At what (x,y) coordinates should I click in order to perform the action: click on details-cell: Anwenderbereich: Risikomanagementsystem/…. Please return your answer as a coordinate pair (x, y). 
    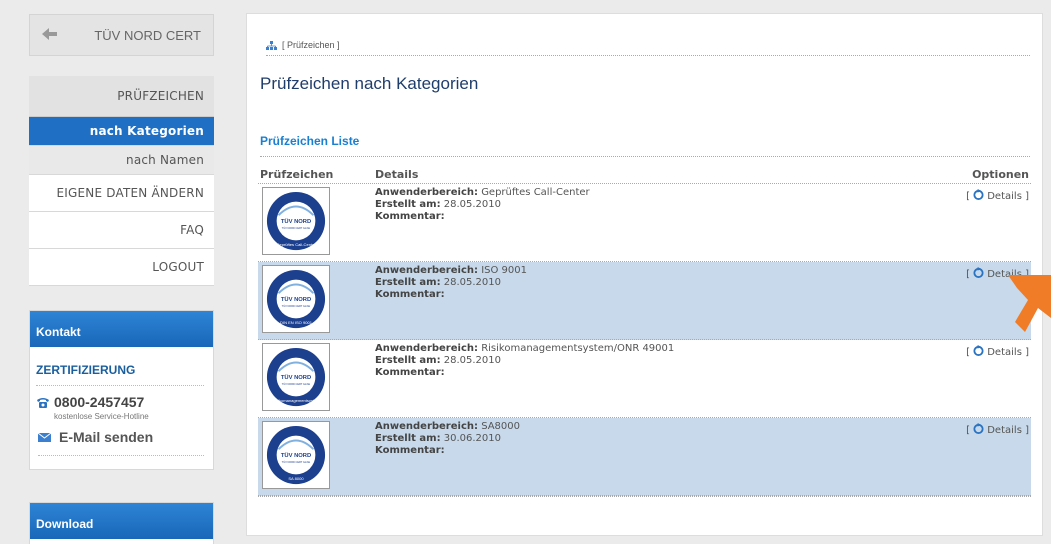
    Looking at the image, I should click on (658, 378).